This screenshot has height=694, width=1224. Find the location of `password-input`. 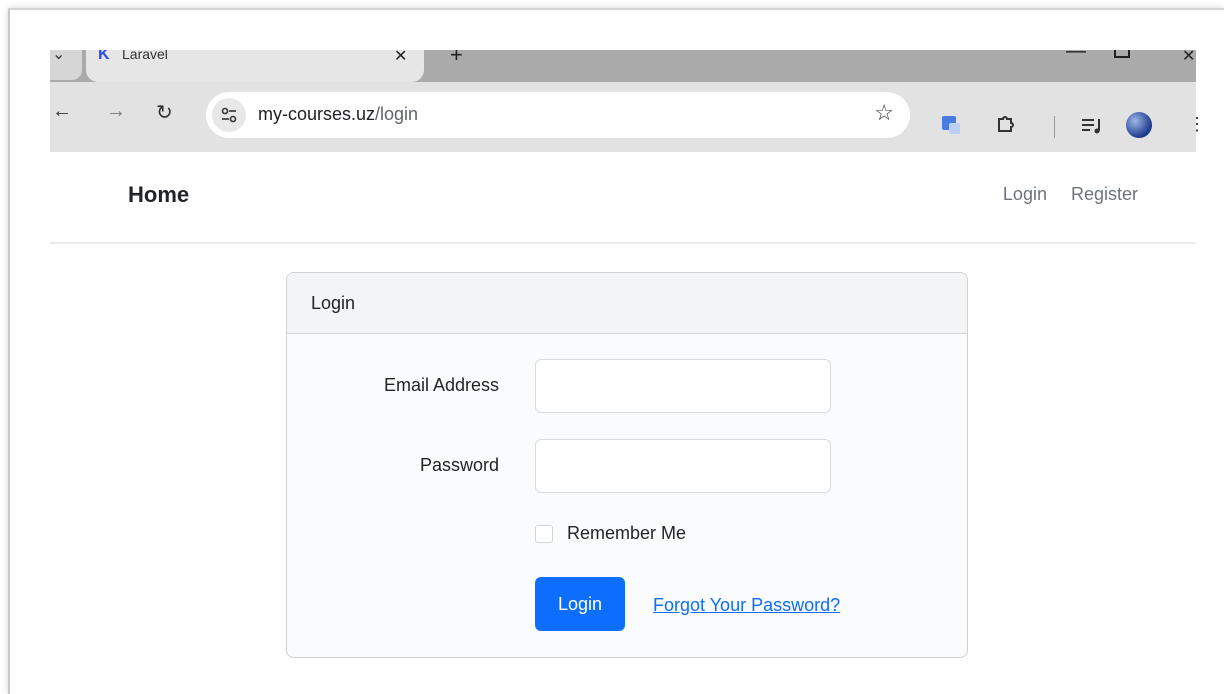

password-input is located at coordinates (683, 466).